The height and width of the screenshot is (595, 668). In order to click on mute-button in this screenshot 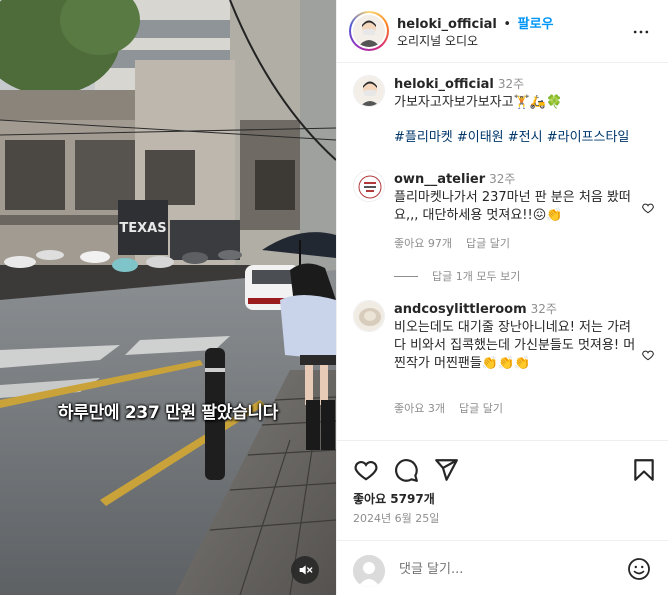, I will do `click(305, 570)`.